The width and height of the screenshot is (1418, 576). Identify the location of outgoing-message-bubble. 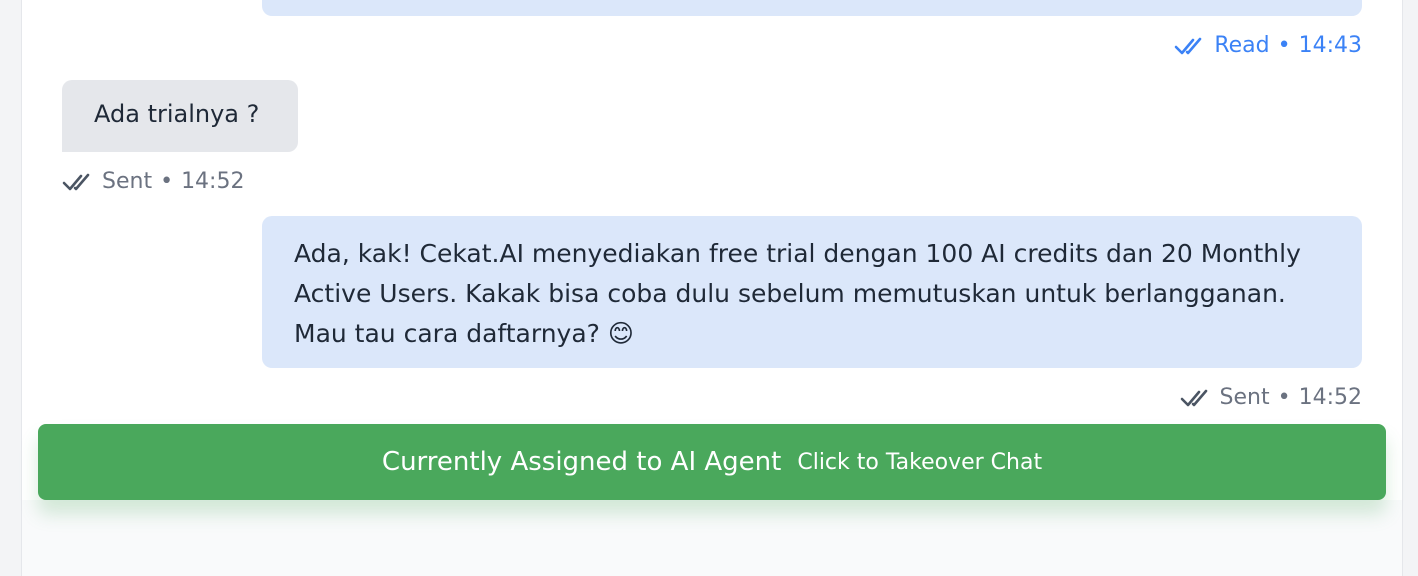
(812, 8).